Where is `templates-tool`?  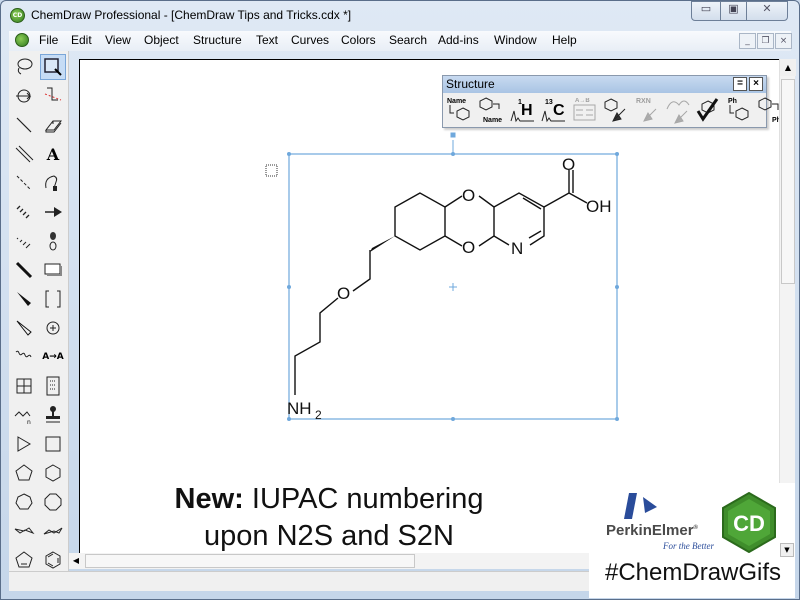
templates-tool is located at coordinates (53, 415).